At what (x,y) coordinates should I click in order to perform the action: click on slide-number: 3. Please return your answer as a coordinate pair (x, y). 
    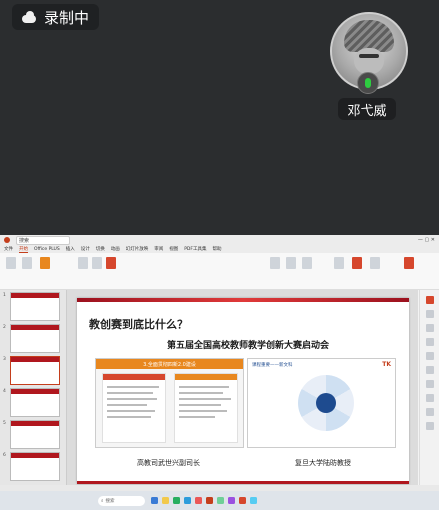
    Looking at the image, I should click on (4, 359).